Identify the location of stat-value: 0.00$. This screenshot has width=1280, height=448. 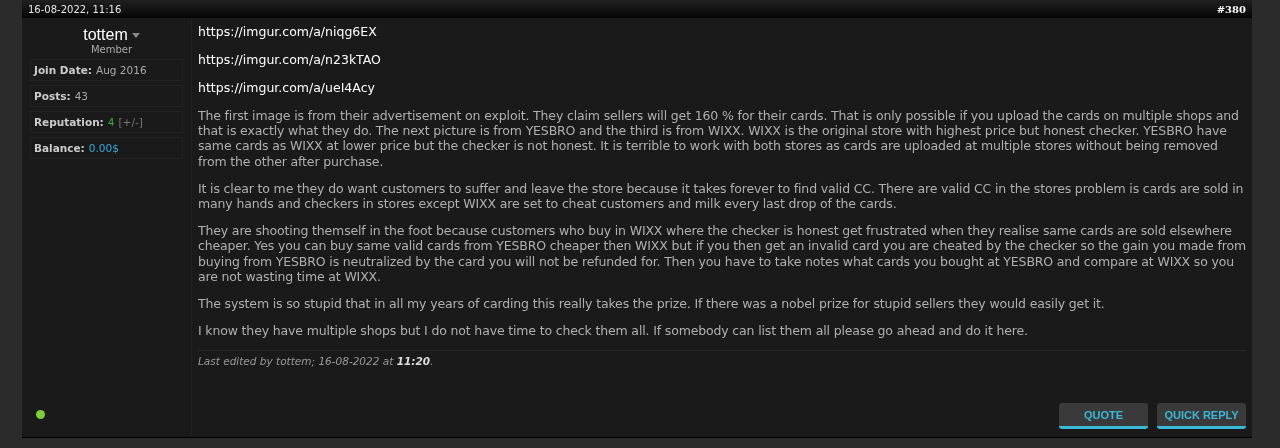
(103, 148).